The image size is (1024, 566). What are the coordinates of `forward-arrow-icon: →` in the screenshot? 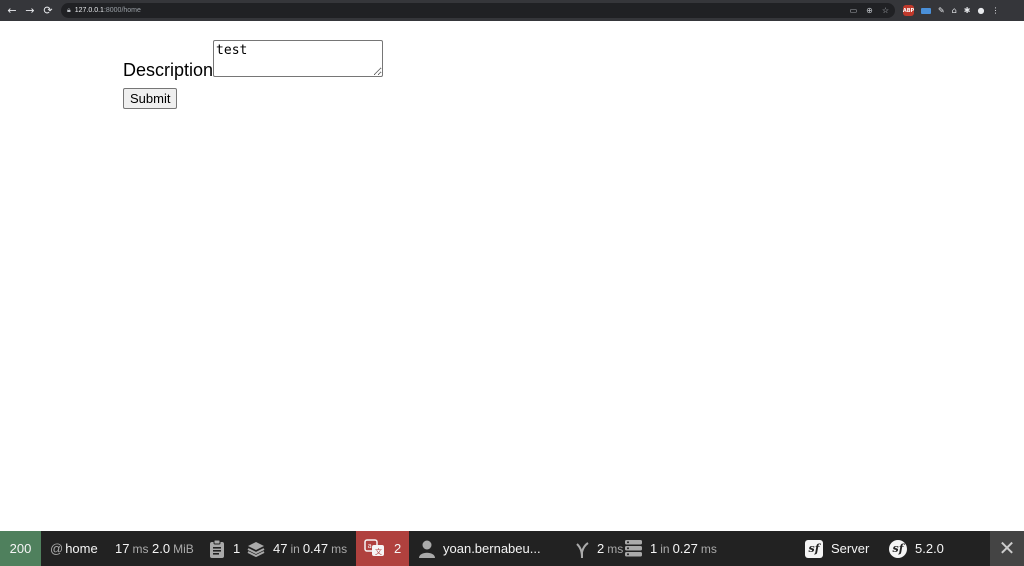 It's located at (30, 10).